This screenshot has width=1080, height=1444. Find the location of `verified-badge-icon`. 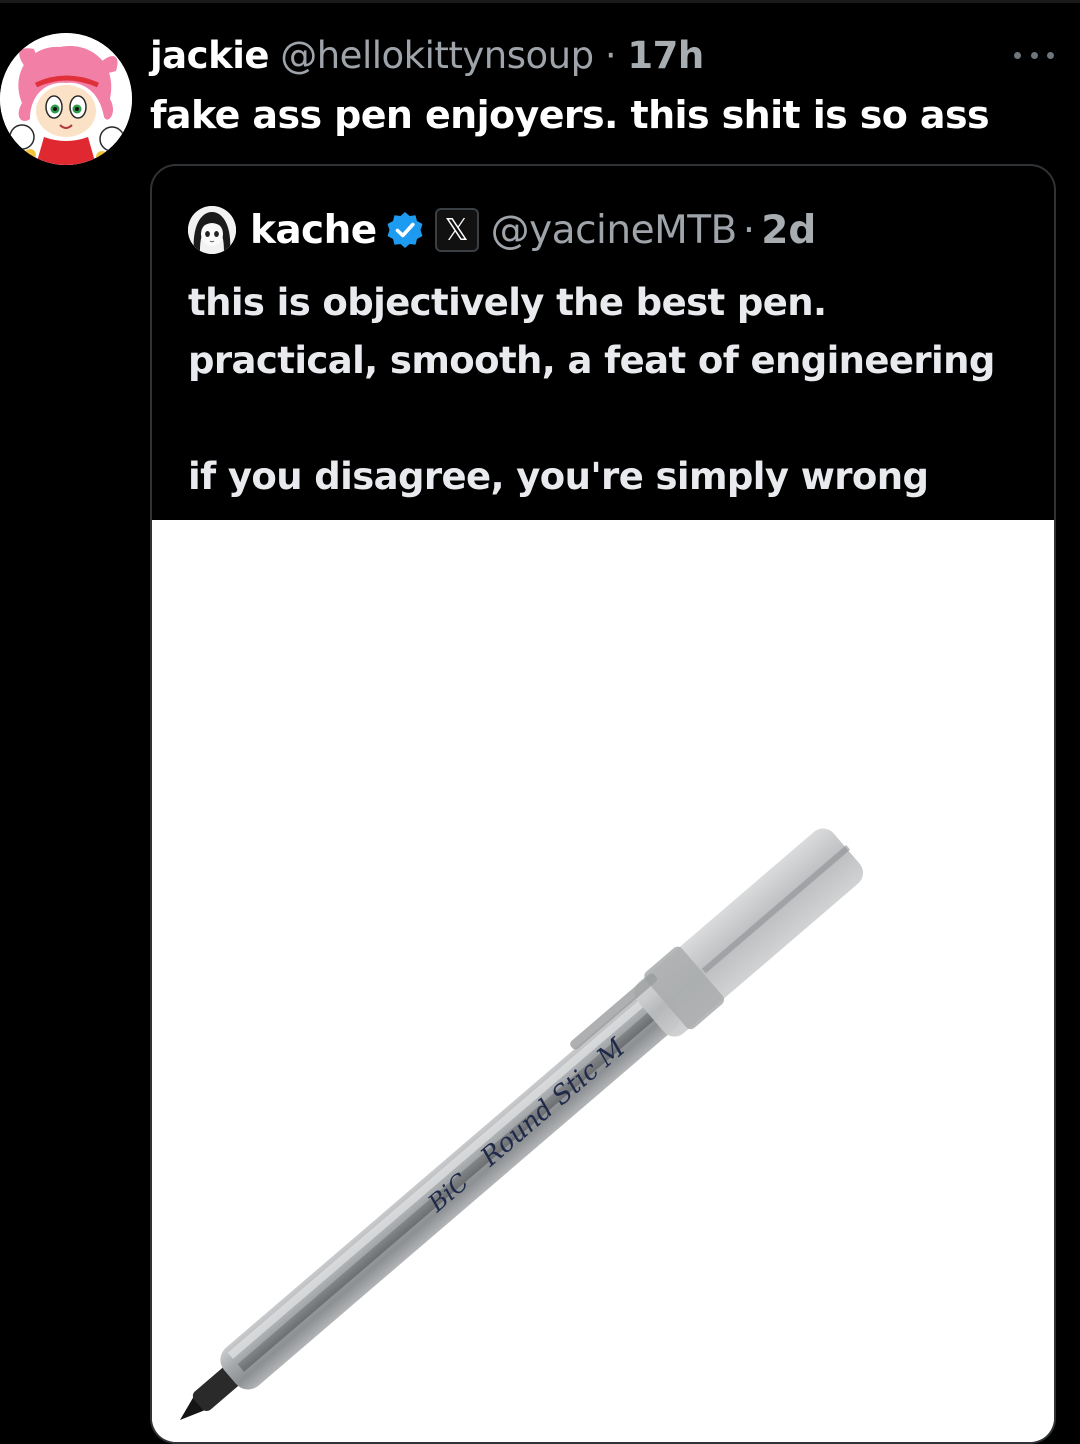

verified-badge-icon is located at coordinates (405, 230).